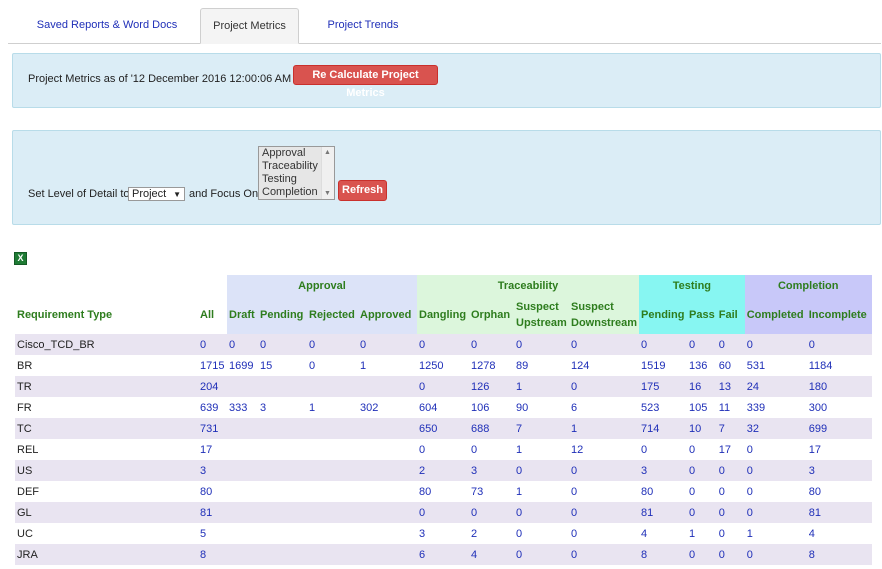 This screenshot has width=882, height=569. Describe the element at coordinates (387, 407) in the screenshot. I see `metric-value-cell: 302` at that location.